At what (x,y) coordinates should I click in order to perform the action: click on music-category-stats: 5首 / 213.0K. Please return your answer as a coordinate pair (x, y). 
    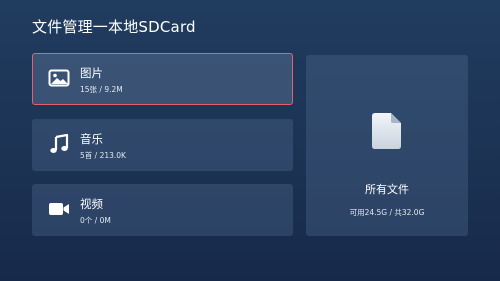
    Looking at the image, I should click on (103, 155).